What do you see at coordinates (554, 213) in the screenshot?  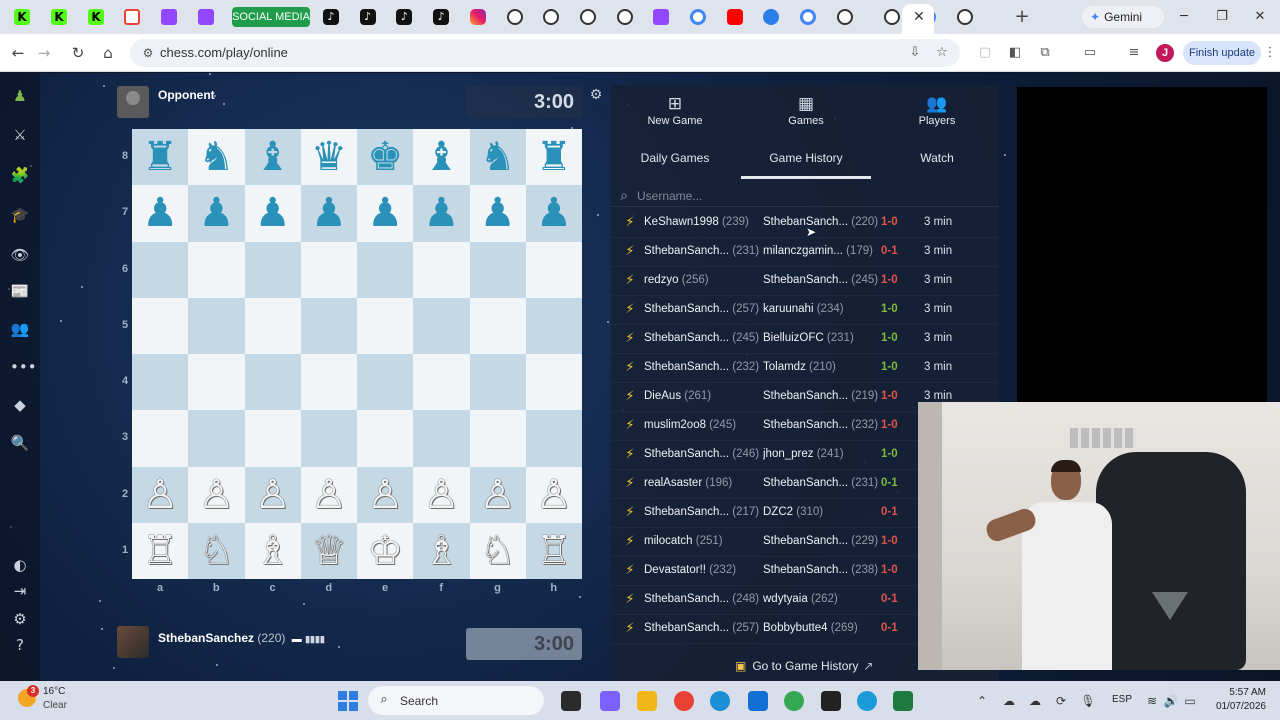 I see `black-piece-h7: ♟` at bounding box center [554, 213].